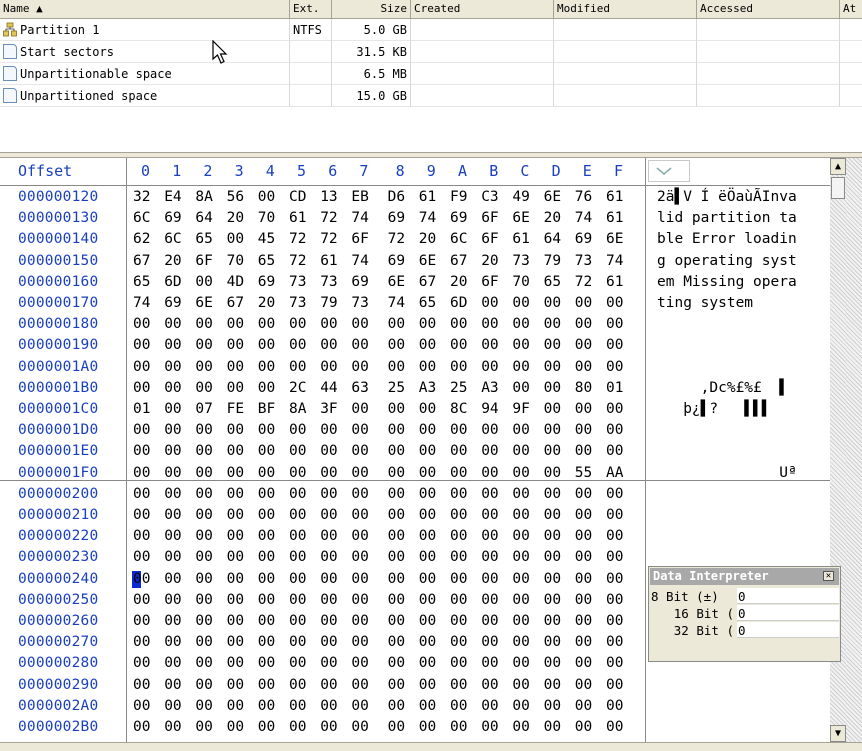 Image resolution: width=862 pixels, height=751 pixels. I want to click on charset-dropdown, so click(669, 171).